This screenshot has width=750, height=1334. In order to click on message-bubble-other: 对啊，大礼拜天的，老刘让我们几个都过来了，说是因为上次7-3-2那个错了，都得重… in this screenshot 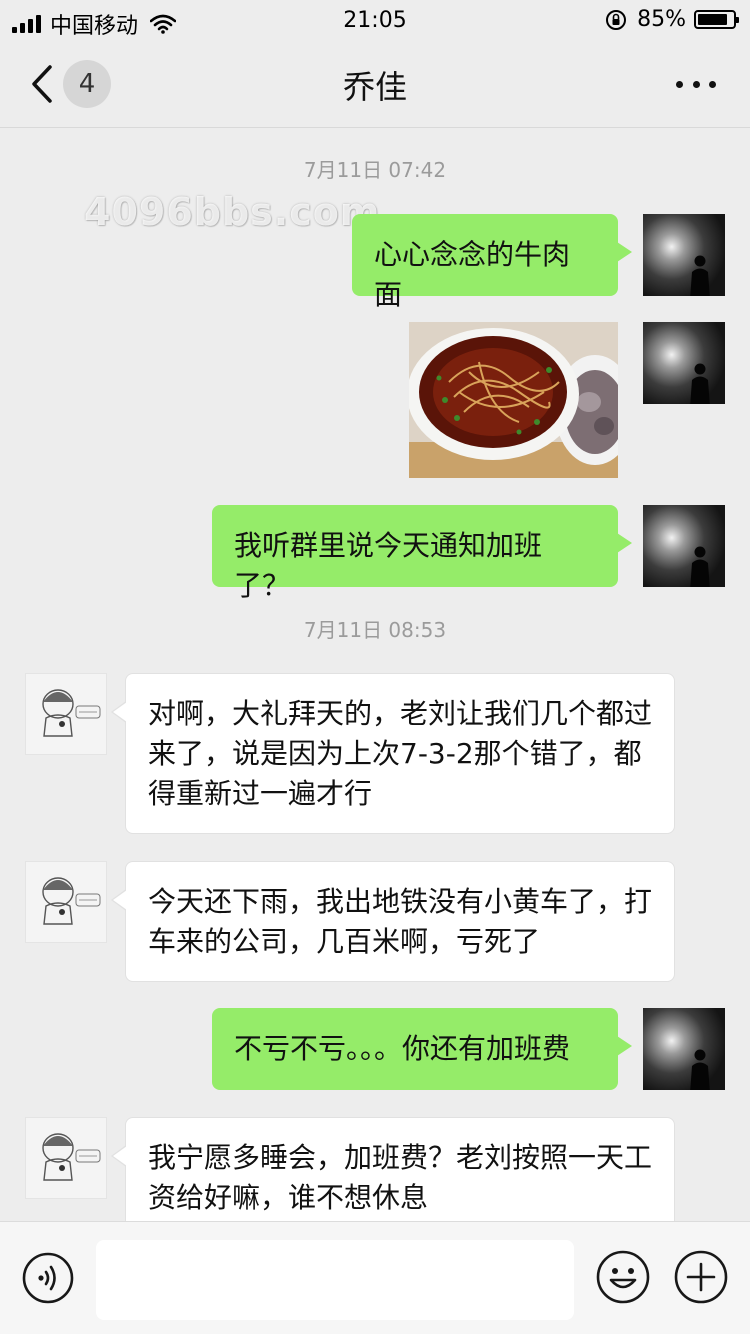, I will do `click(393, 753)`.